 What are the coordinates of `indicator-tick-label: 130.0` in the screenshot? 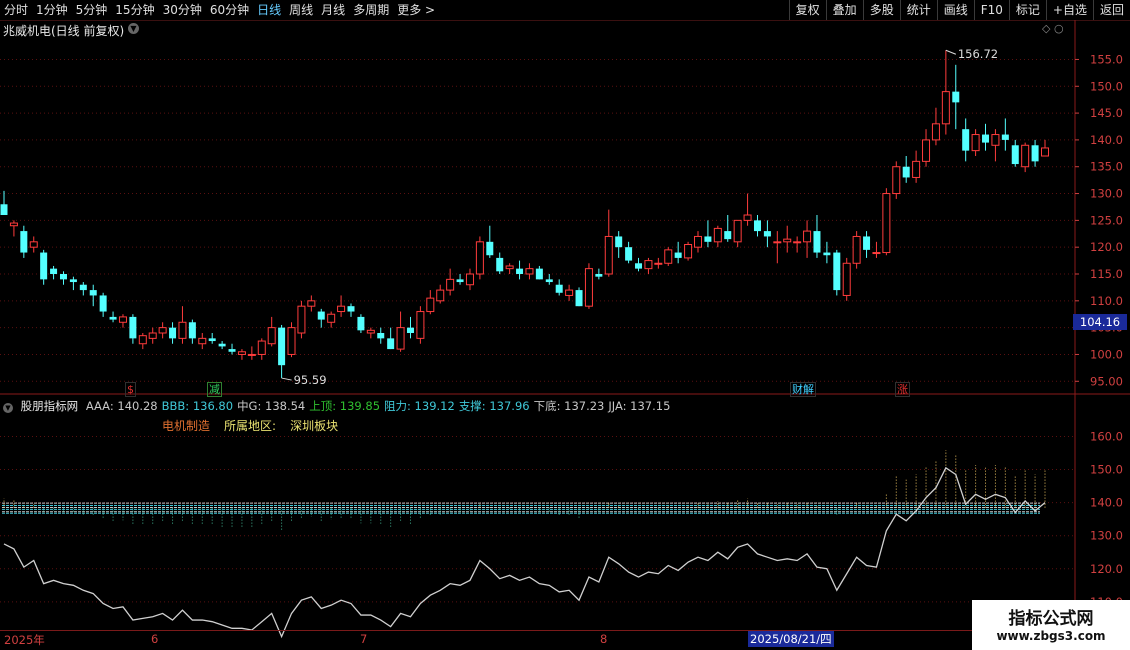 It's located at (1106, 536).